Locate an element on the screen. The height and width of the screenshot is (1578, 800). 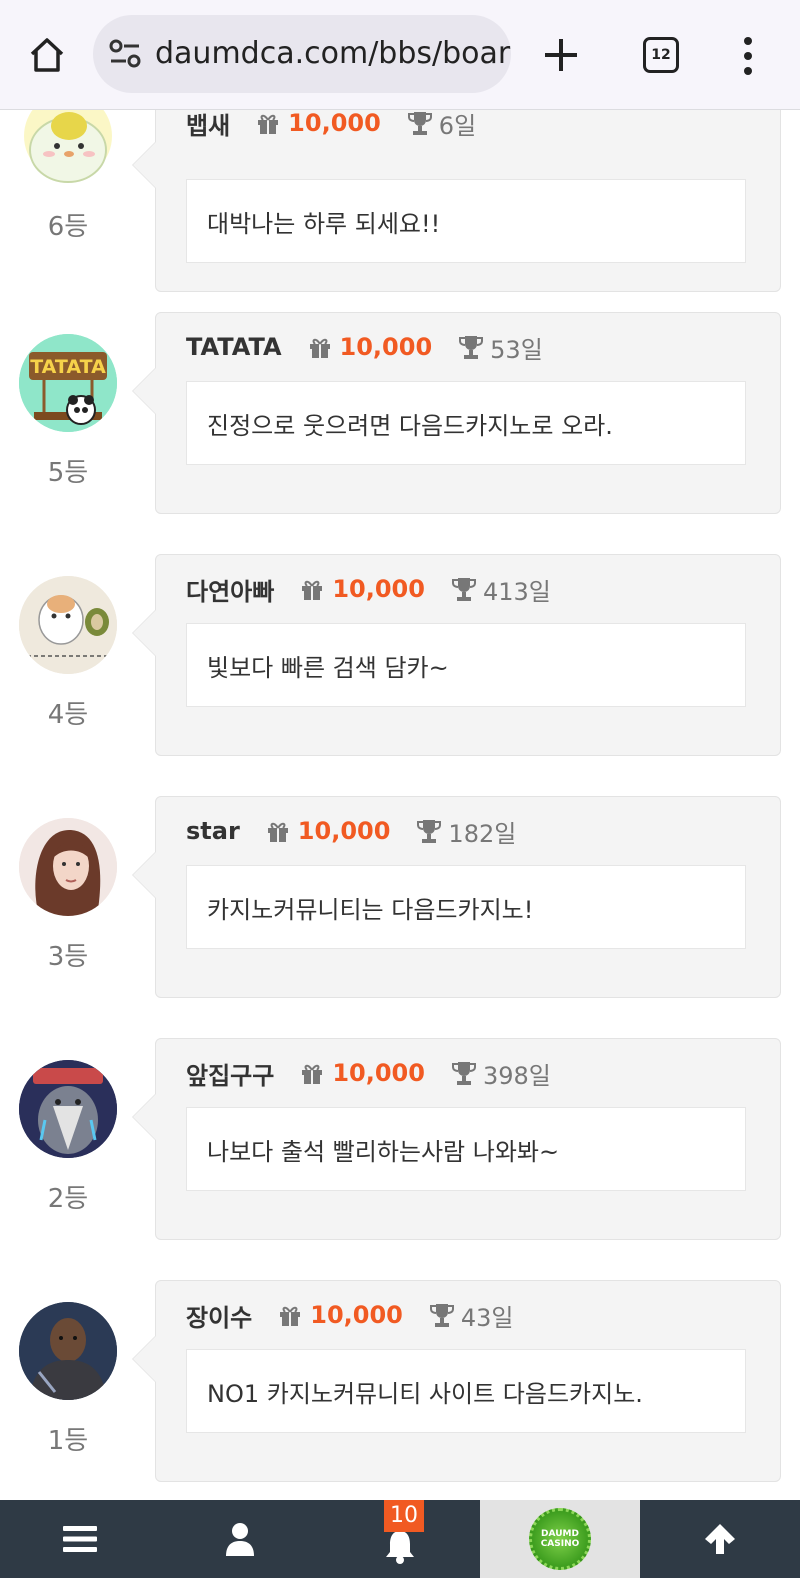
menu-icon is located at coordinates (80, 1539).